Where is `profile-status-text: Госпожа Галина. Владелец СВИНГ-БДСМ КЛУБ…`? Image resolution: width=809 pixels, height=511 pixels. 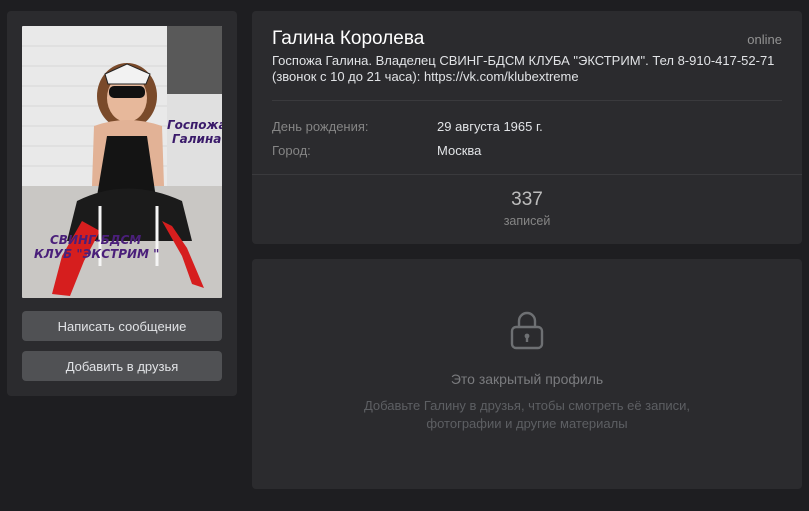
profile-status-text: Госпожа Галина. Владелец СВИНГ-БДСМ КЛУБ… is located at coordinates (523, 68).